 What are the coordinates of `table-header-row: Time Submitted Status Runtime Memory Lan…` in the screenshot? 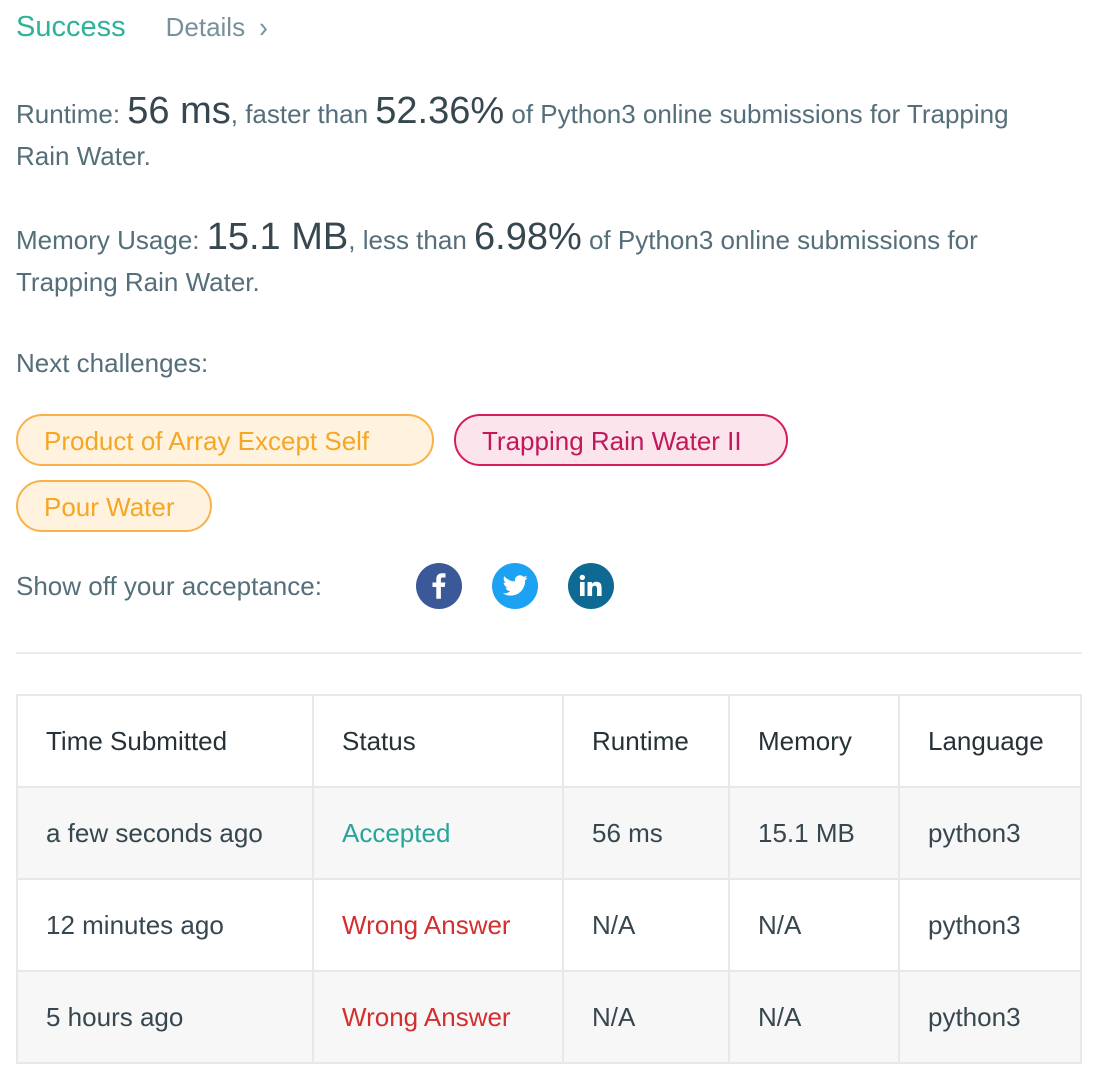 It's located at (549, 741).